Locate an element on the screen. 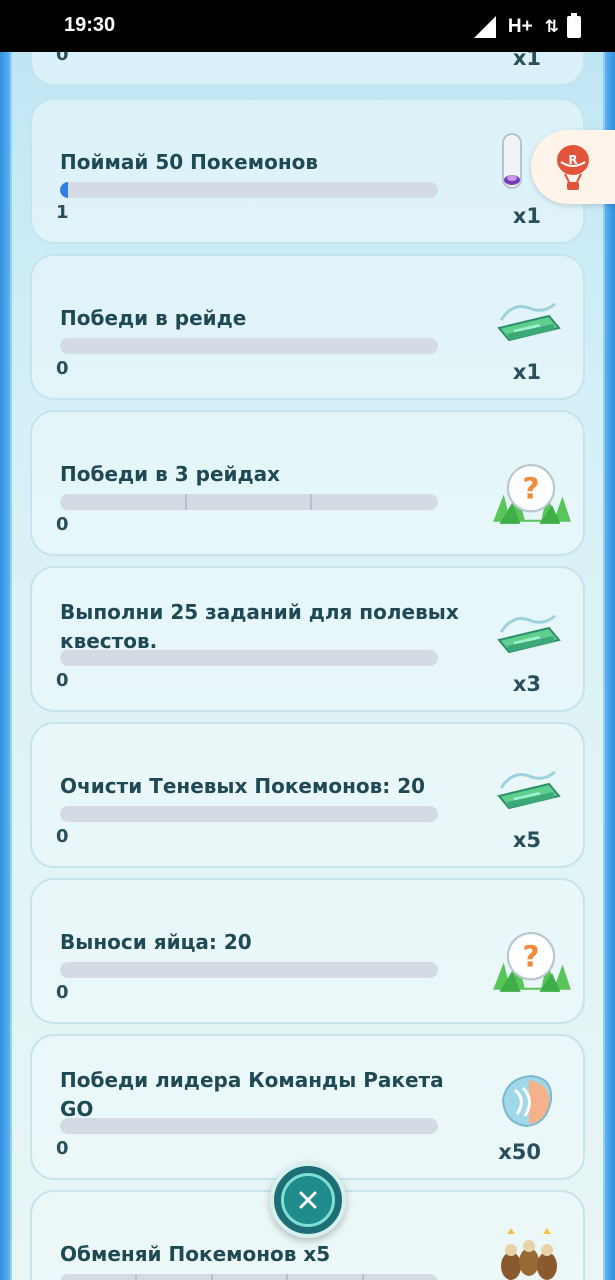  close-icon is located at coordinates (308, 1200).